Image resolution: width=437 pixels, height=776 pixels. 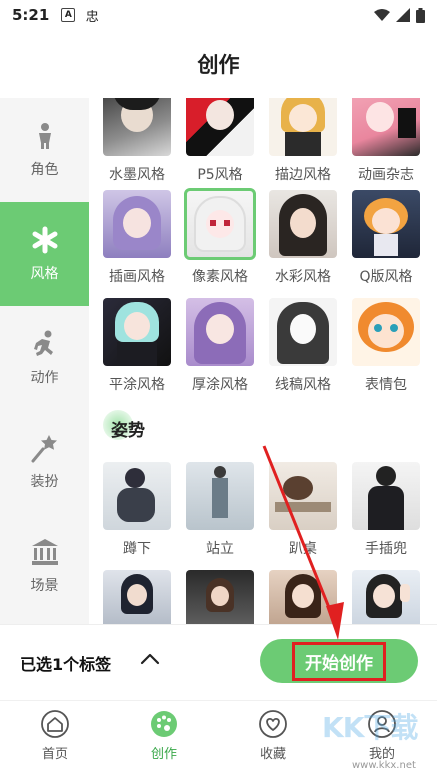 I want to click on person-icon, so click(x=44, y=136).